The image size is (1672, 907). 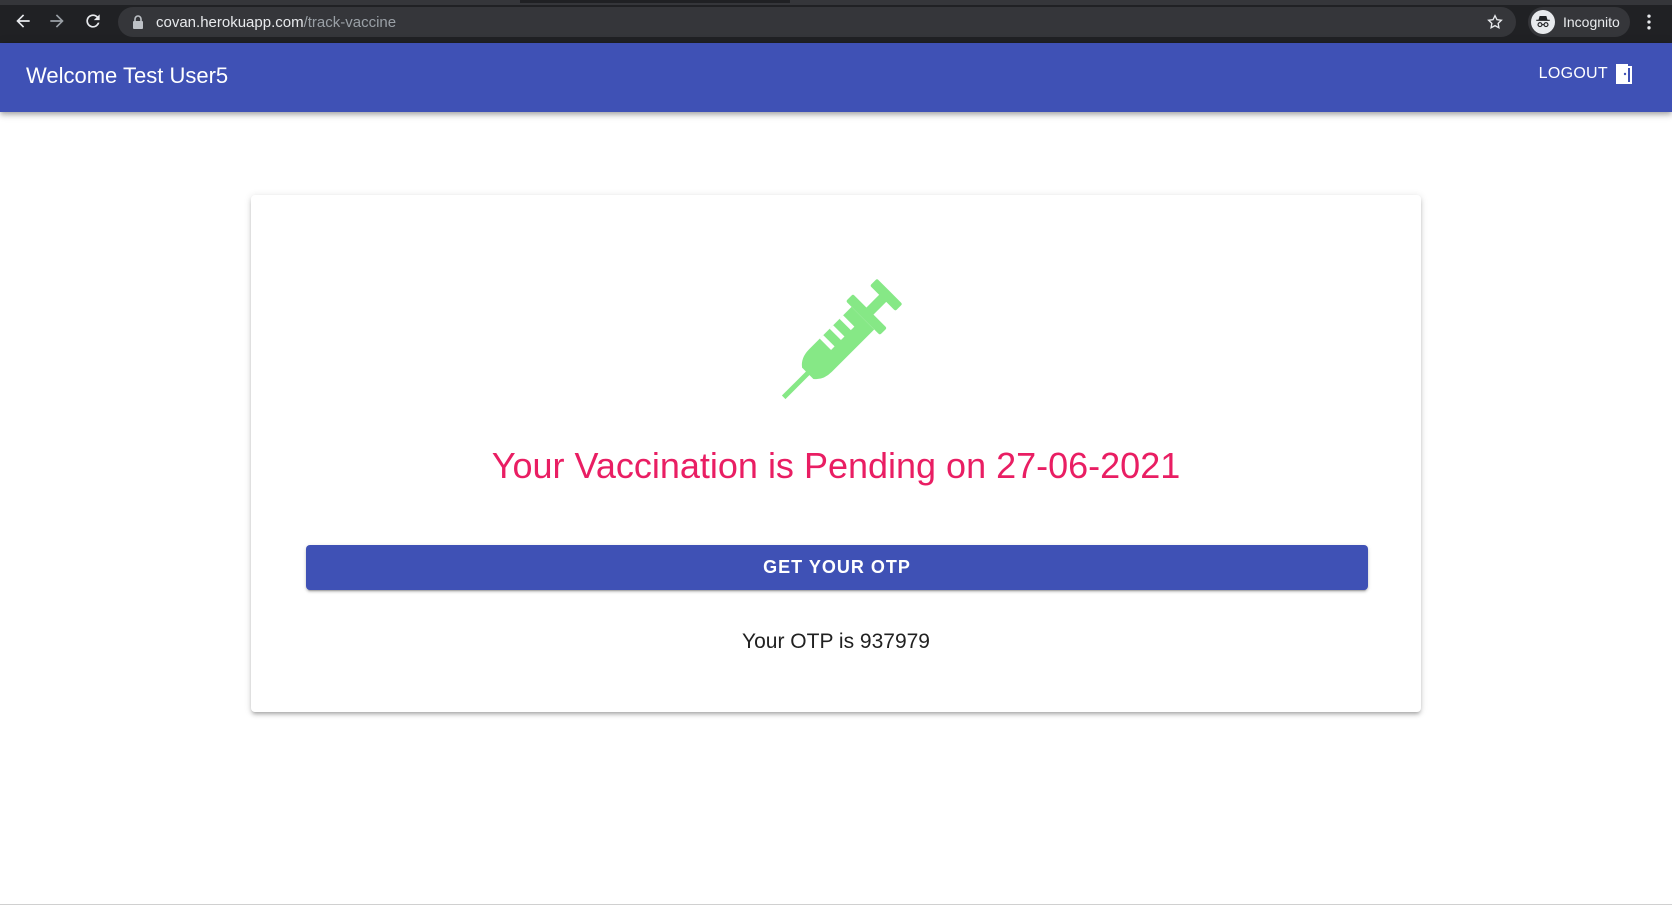 I want to click on reload-icon, so click(x=93, y=21).